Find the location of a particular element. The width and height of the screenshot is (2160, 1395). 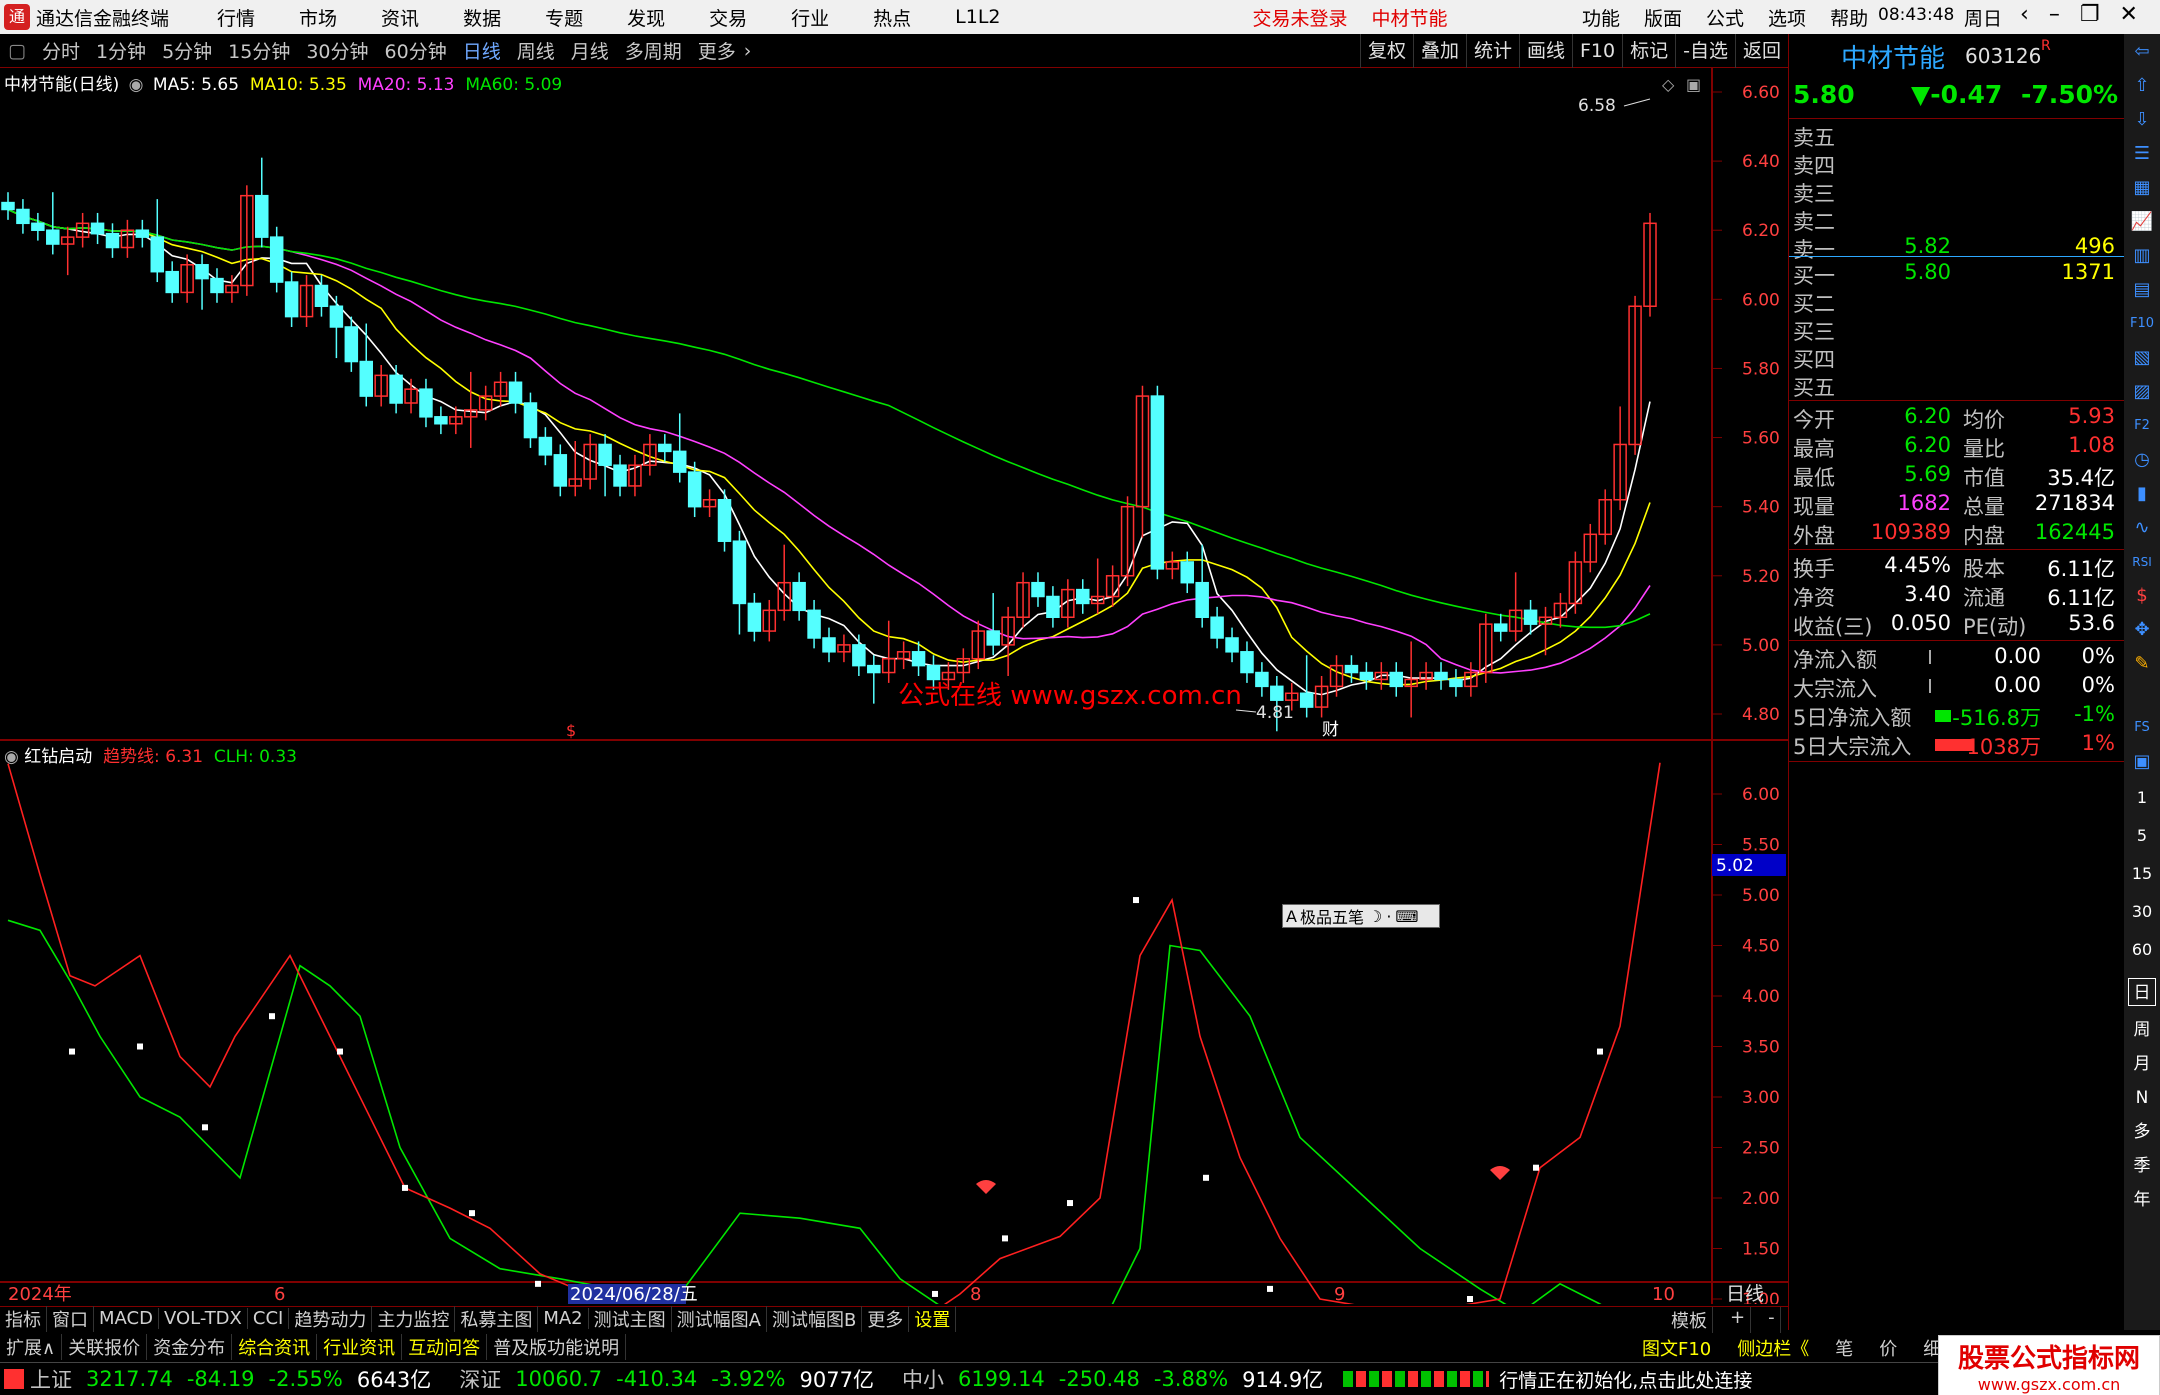

period-1min: 1分钟 is located at coordinates (121, 50).